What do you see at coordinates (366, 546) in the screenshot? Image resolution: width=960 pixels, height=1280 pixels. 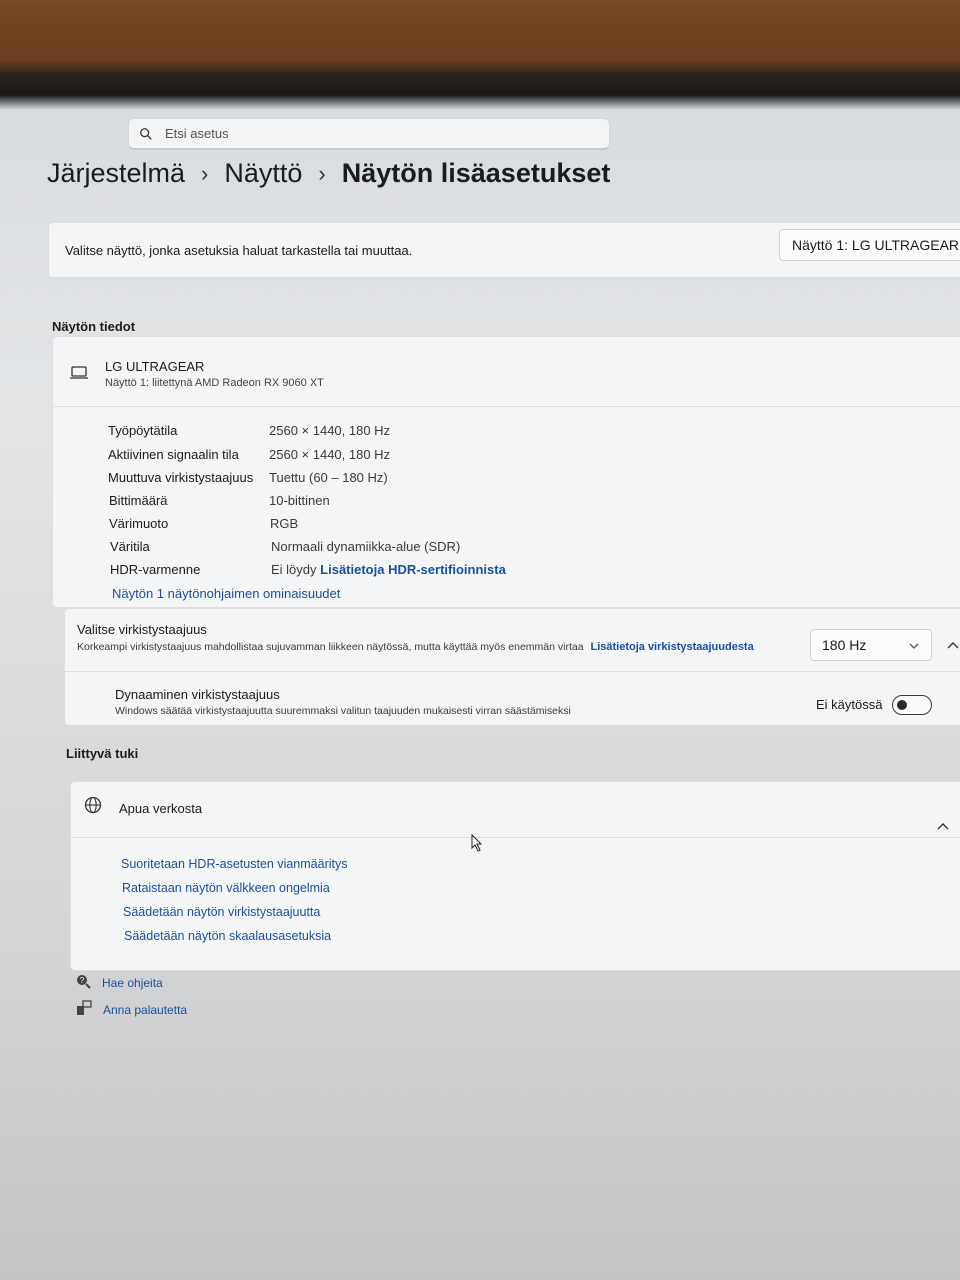 I see `prop-value-color-space: Normaali dynamiikka-alue (SDR)` at bounding box center [366, 546].